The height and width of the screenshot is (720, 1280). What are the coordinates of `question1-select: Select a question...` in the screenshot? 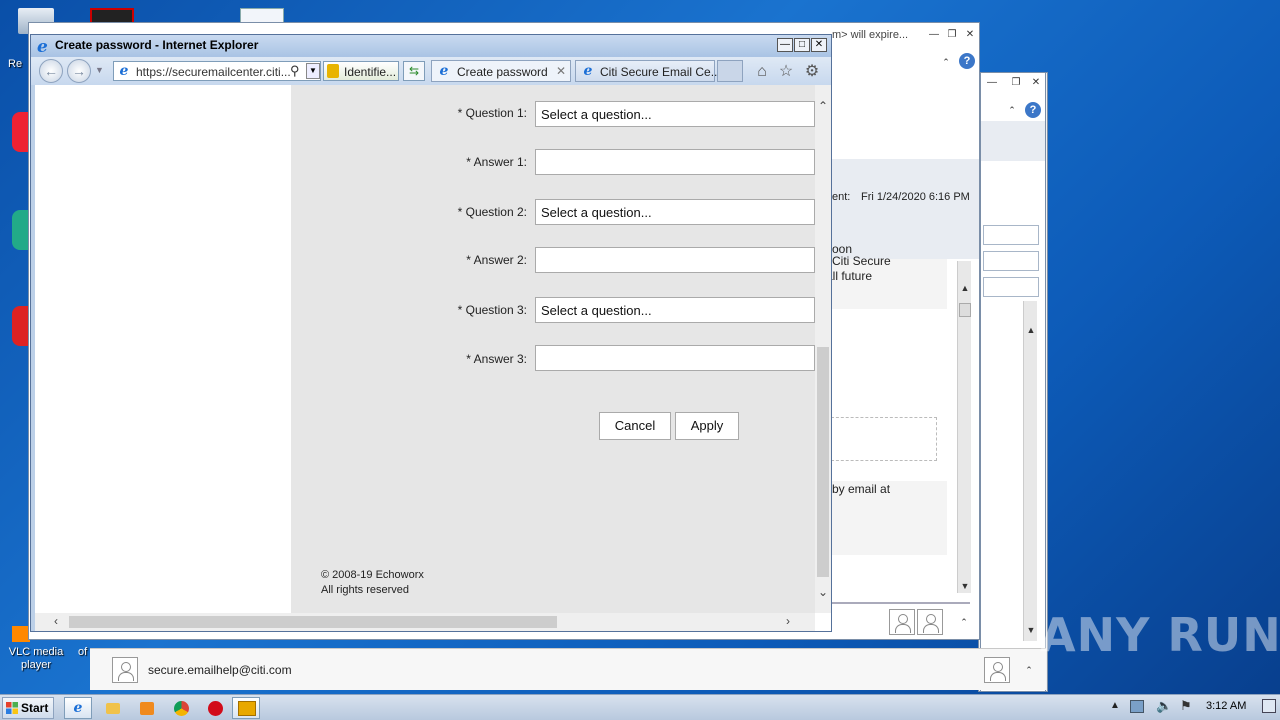 It's located at (675, 114).